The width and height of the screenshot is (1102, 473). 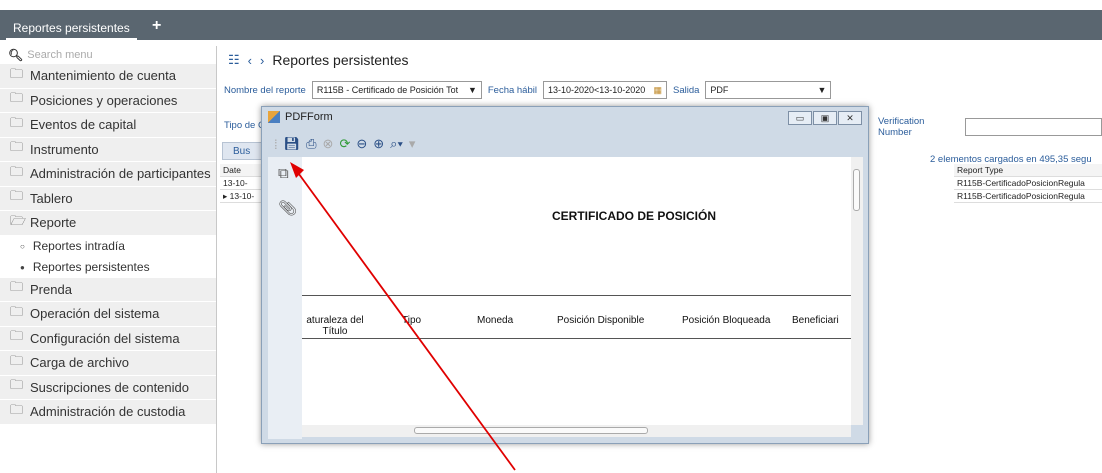 What do you see at coordinates (241, 170) in the screenshot?
I see `column-header-date: Date` at bounding box center [241, 170].